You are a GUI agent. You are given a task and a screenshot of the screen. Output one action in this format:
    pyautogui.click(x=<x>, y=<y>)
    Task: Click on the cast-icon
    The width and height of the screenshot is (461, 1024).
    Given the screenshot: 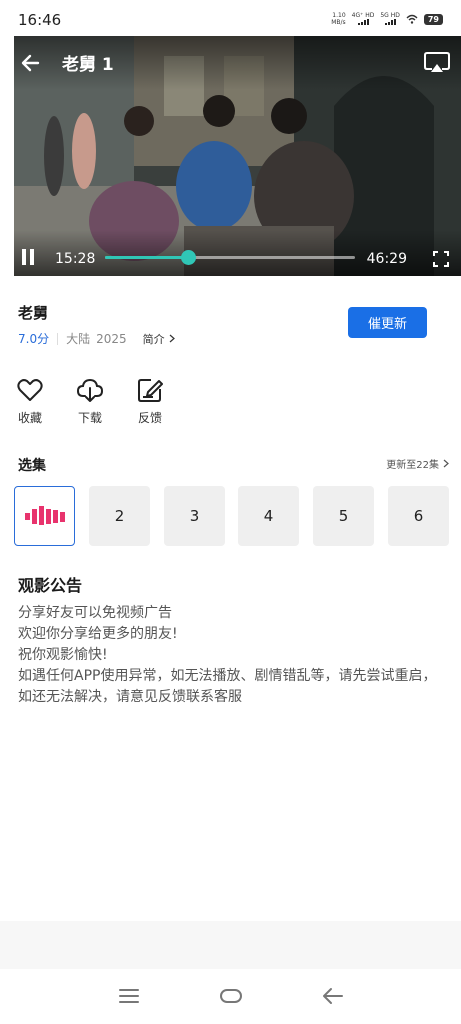 What is the action you would take?
    pyautogui.click(x=437, y=63)
    